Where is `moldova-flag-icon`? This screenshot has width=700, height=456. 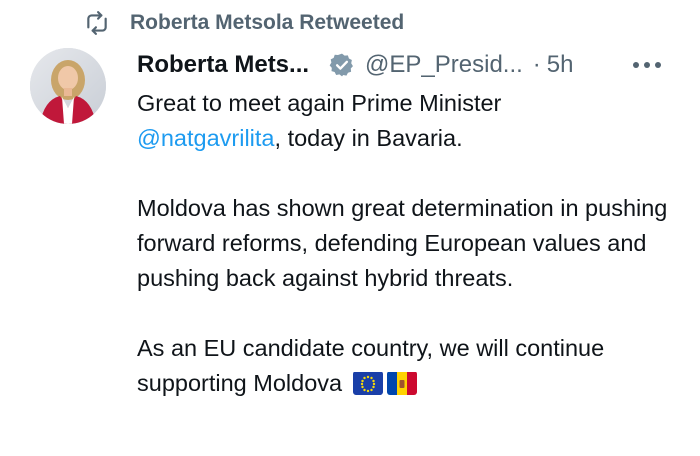
moldova-flag-icon is located at coordinates (401, 383).